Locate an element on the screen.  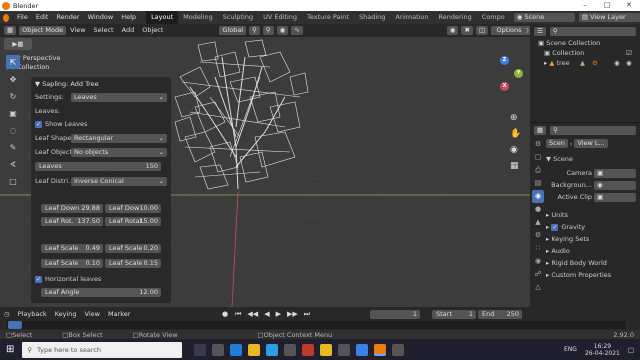
leaf-scale-field: Leaf Scale 0.49 is located at coordinates (72, 248).